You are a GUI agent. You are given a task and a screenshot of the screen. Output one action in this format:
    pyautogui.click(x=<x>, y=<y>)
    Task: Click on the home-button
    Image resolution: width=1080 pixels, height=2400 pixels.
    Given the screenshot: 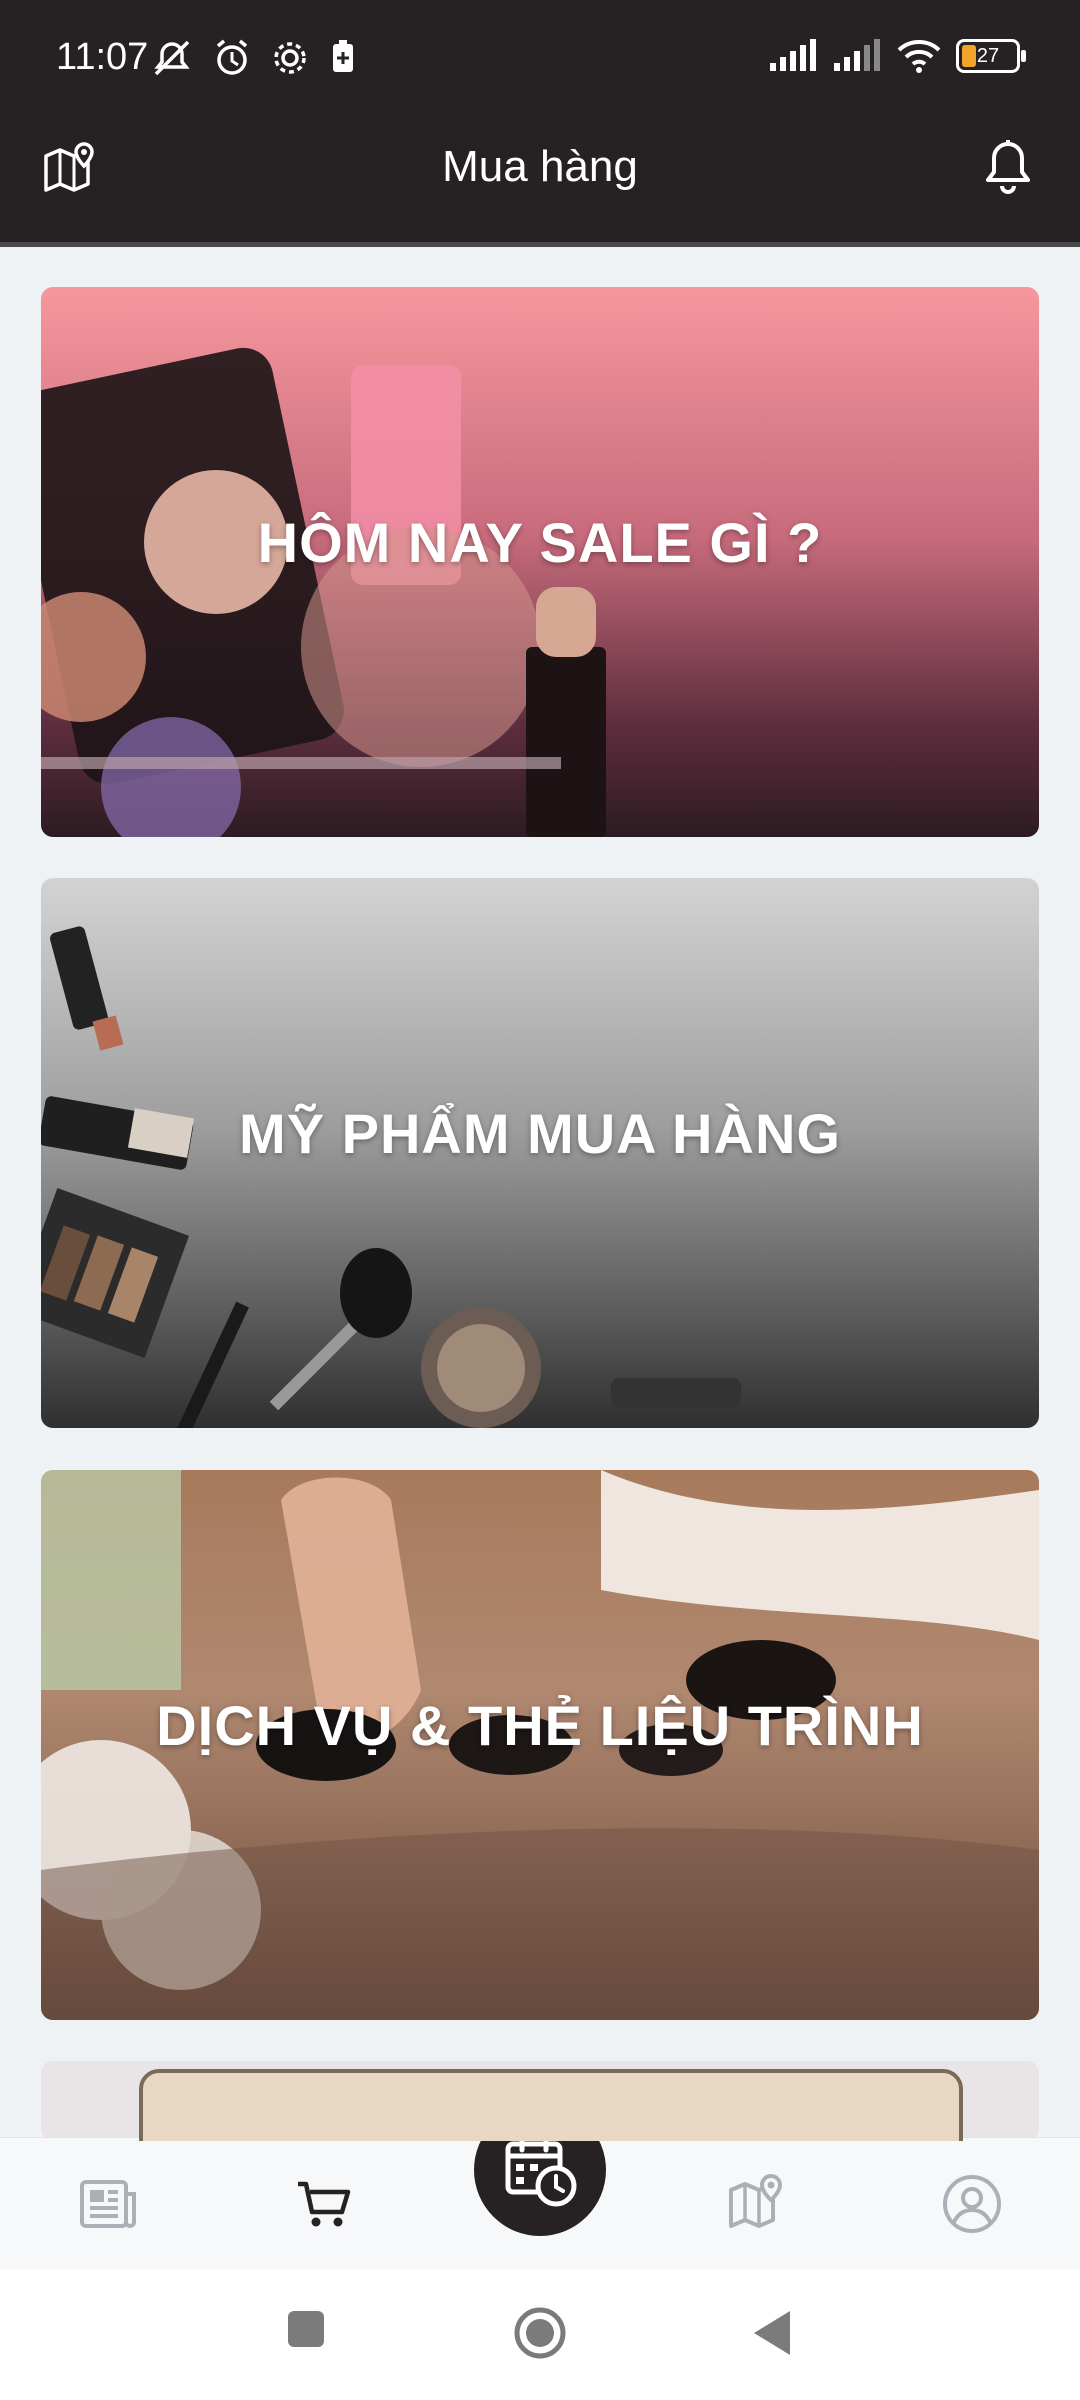 What is the action you would take?
    pyautogui.click(x=540, y=2335)
    